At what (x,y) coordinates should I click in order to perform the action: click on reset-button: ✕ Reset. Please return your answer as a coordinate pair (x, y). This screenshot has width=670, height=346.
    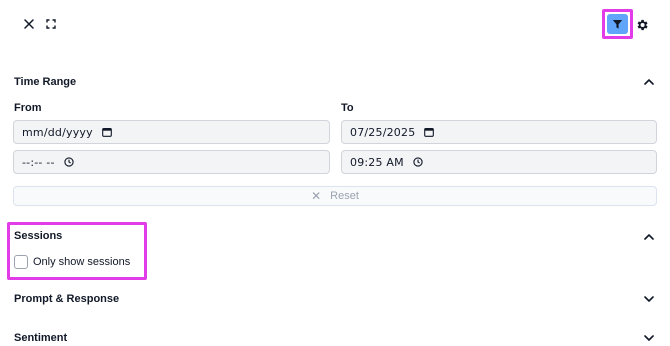
    Looking at the image, I should click on (335, 196).